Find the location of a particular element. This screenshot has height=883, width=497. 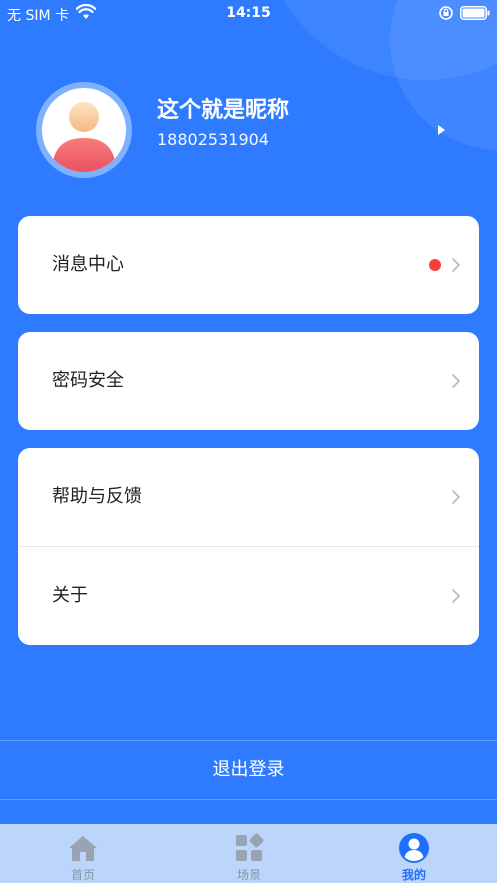

menu-item-about: 关于 is located at coordinates (248, 596).